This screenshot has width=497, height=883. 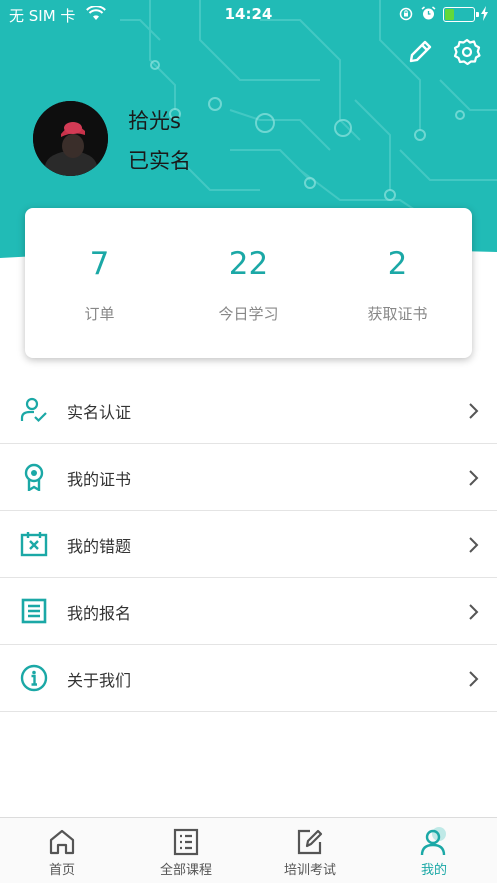 I want to click on menu-label: 实名认证, so click(x=99, y=412).